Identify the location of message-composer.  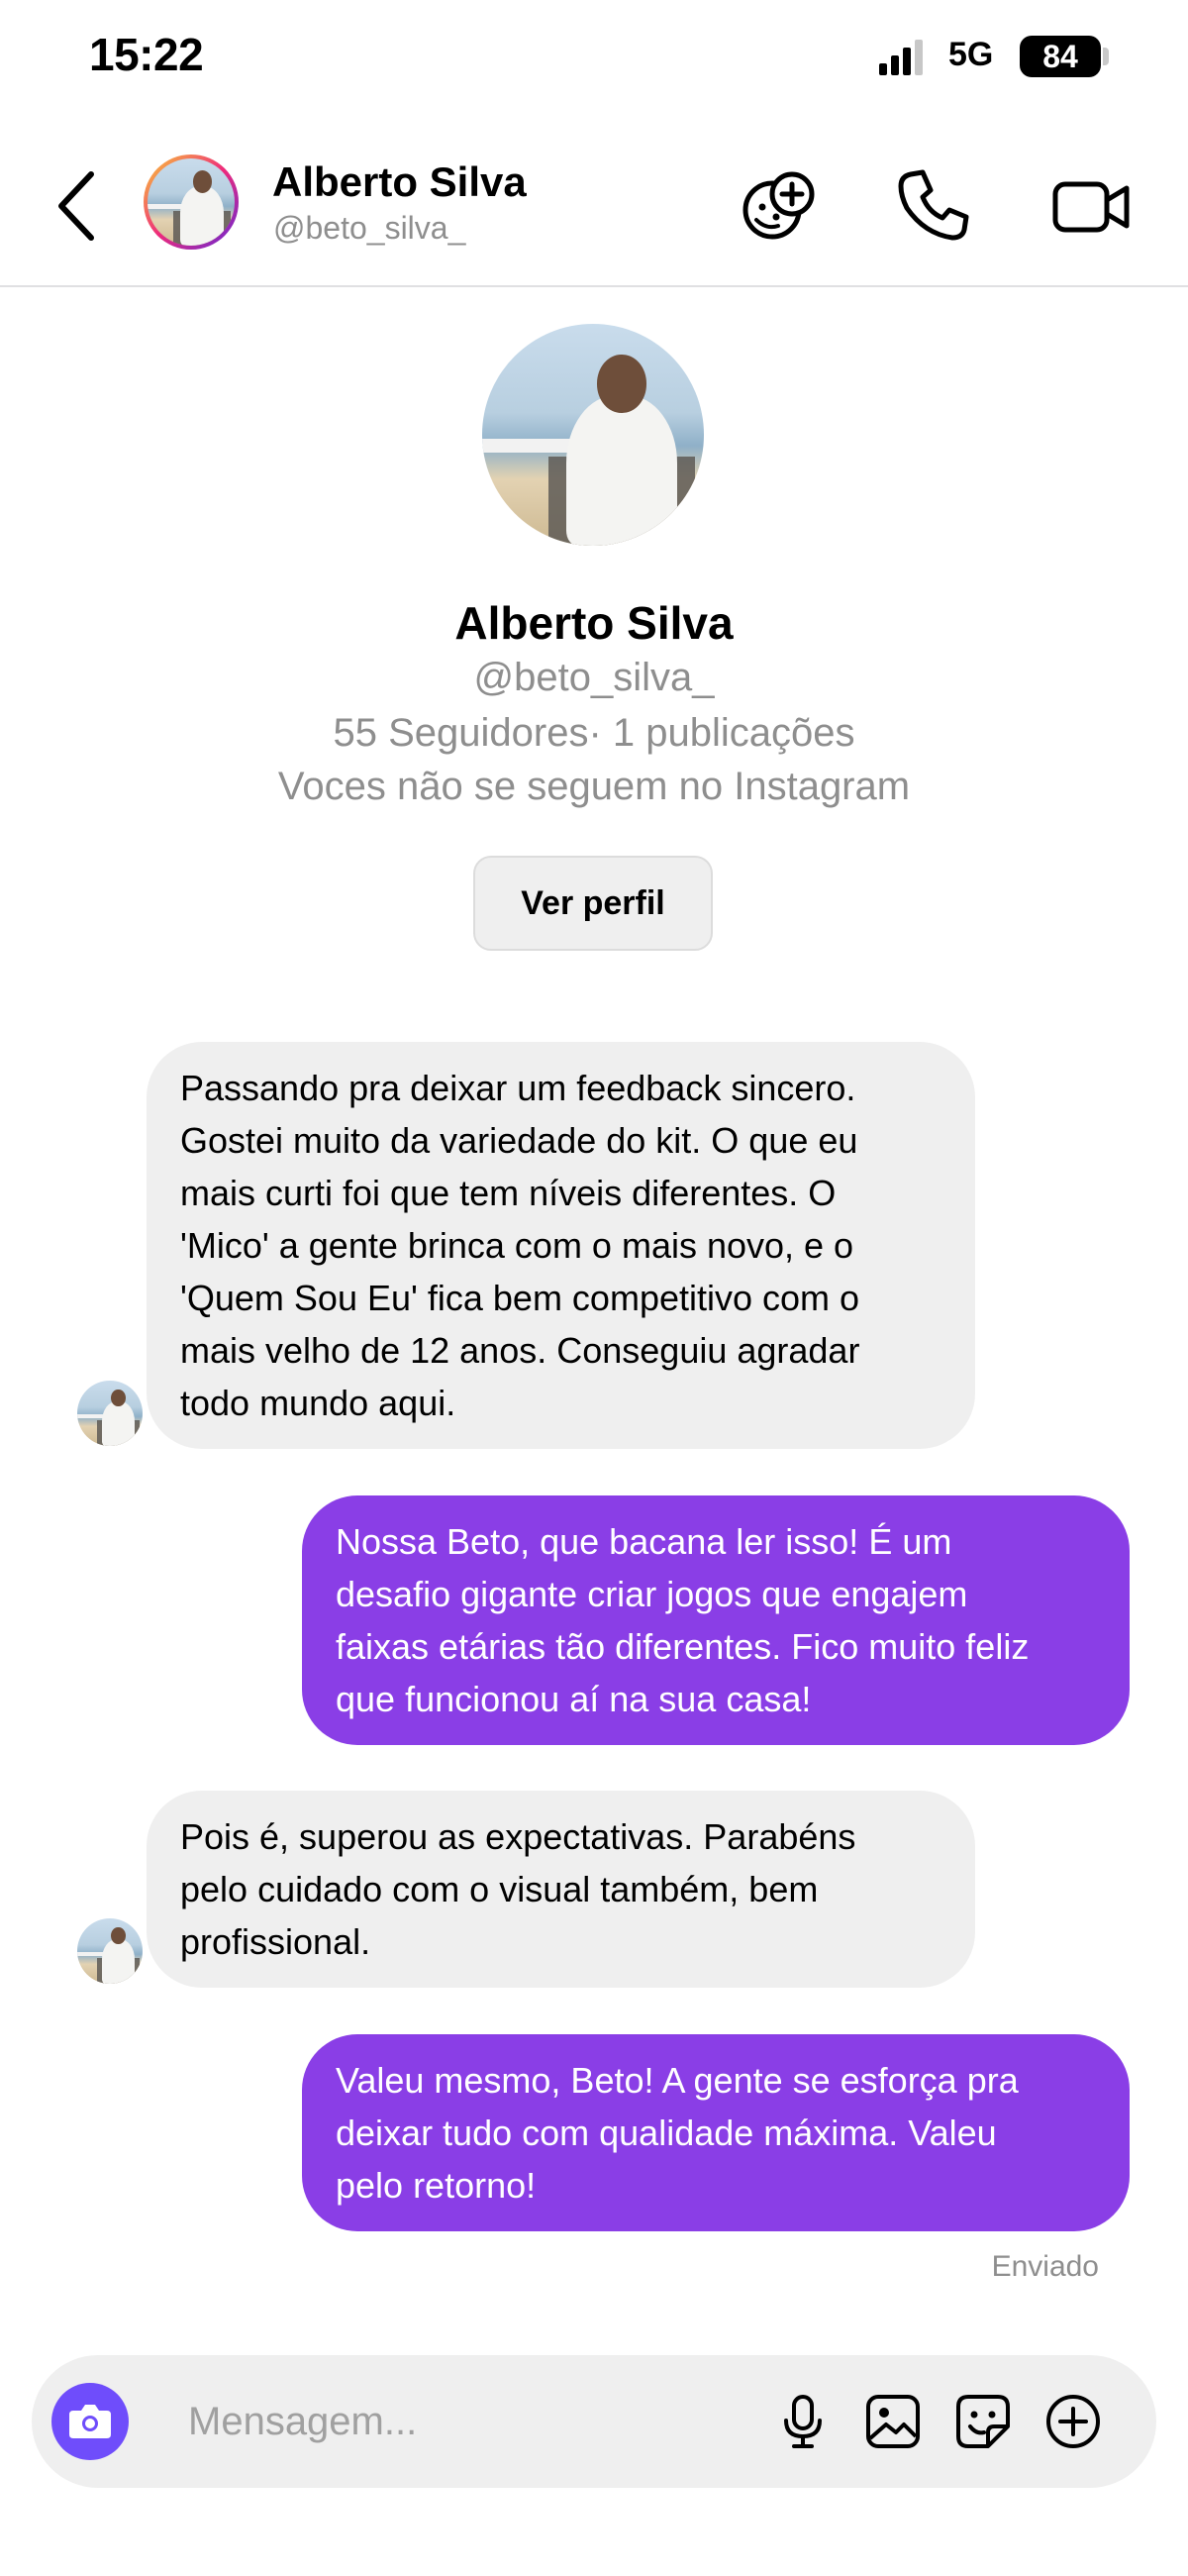
(594, 2421).